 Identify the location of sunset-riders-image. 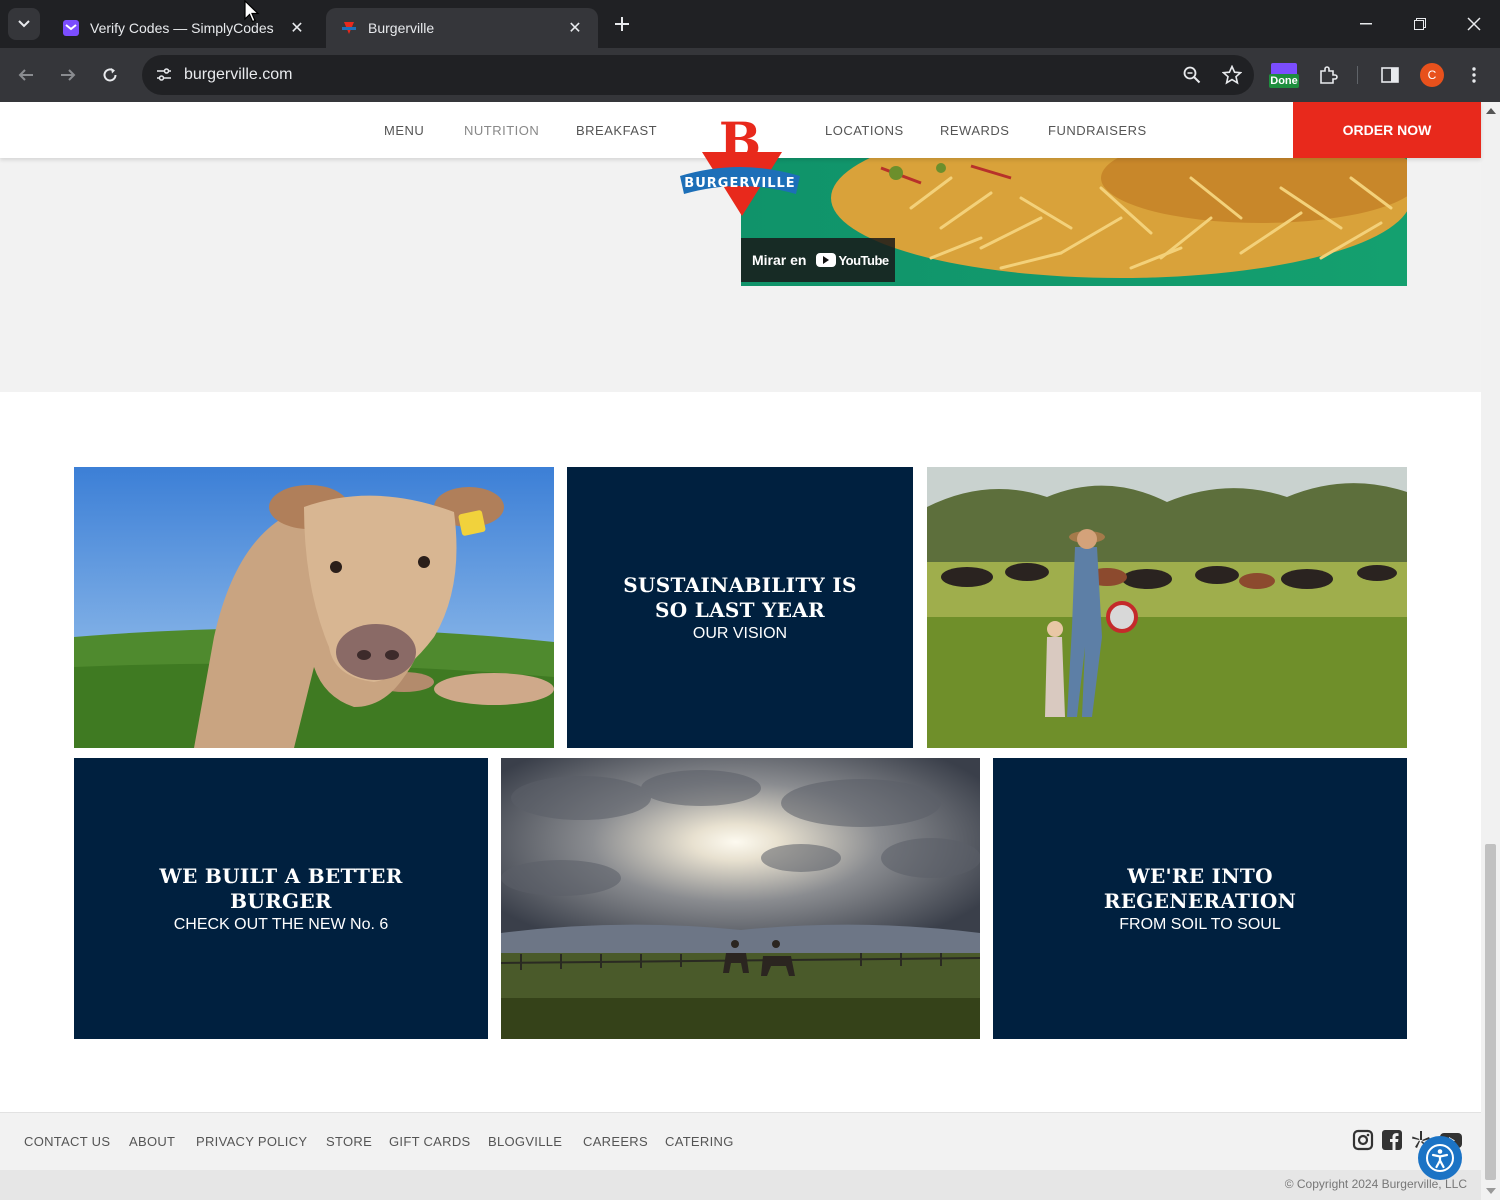
(740, 898).